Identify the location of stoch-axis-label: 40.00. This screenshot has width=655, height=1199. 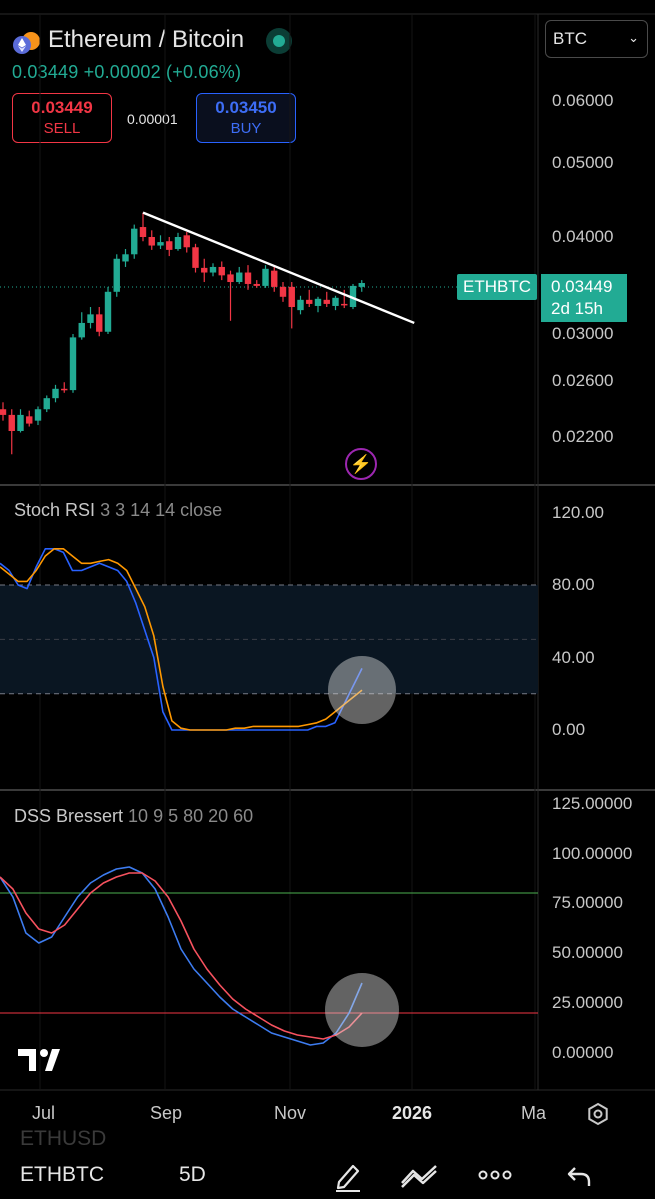
(573, 657).